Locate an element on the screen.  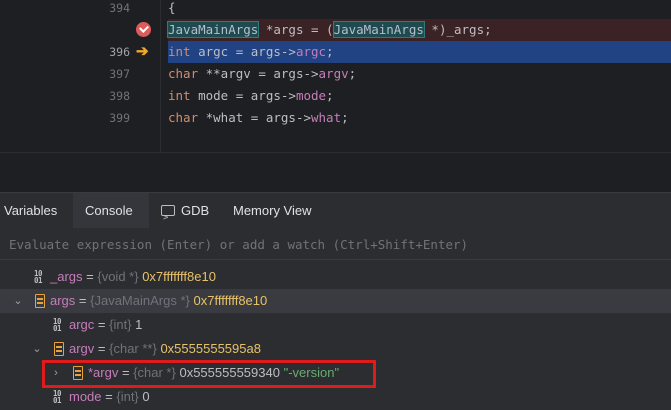
variable-row-argc: 10 01 argc = {int} 1 is located at coordinates (335, 325).